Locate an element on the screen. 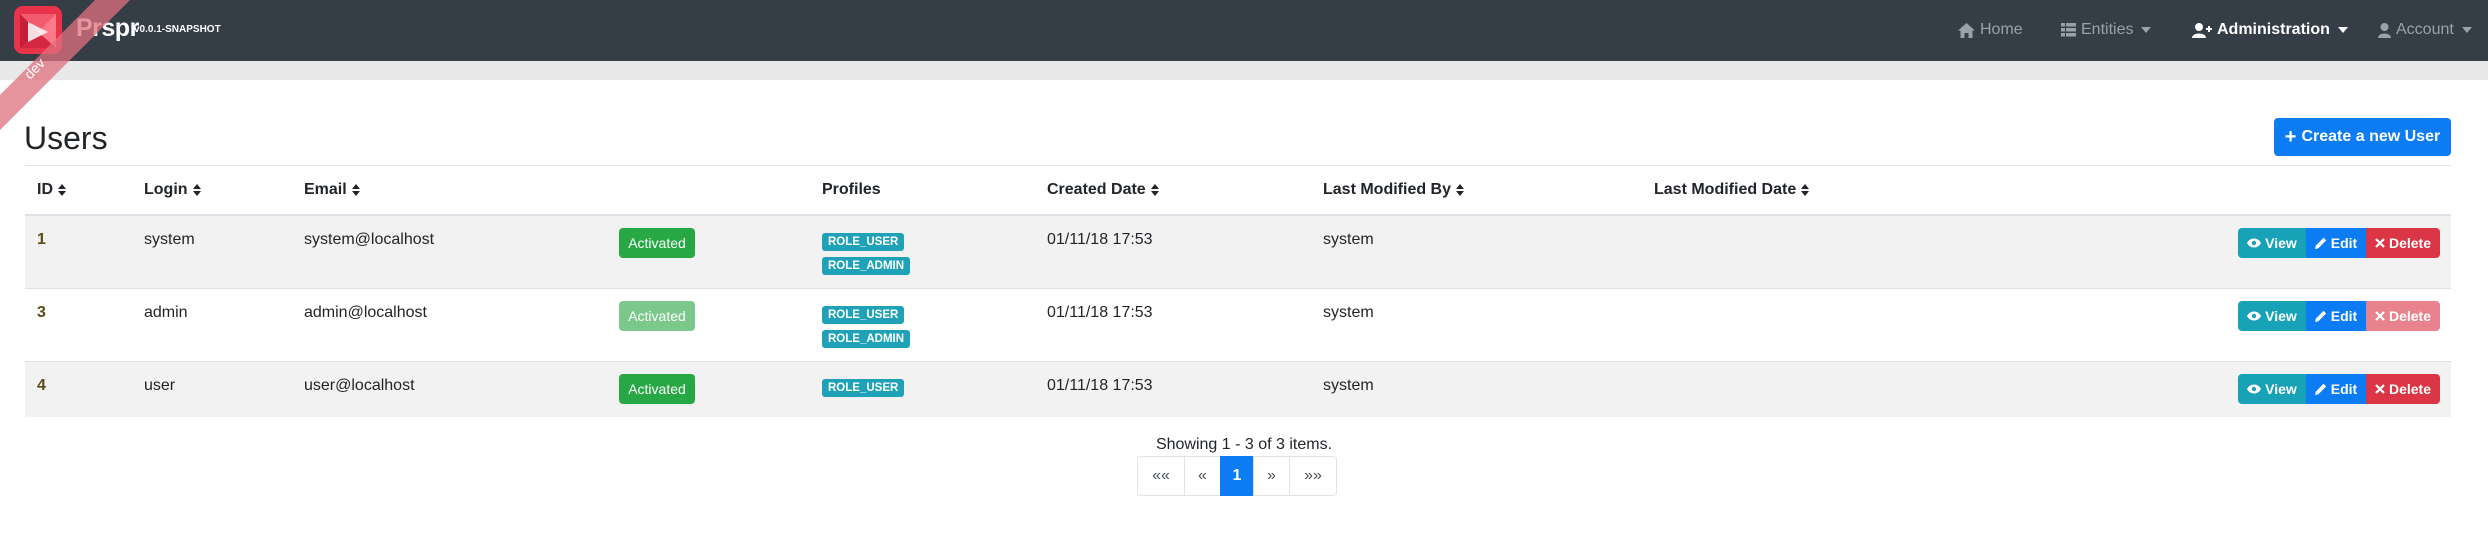  header-email-label: Email is located at coordinates (325, 189).